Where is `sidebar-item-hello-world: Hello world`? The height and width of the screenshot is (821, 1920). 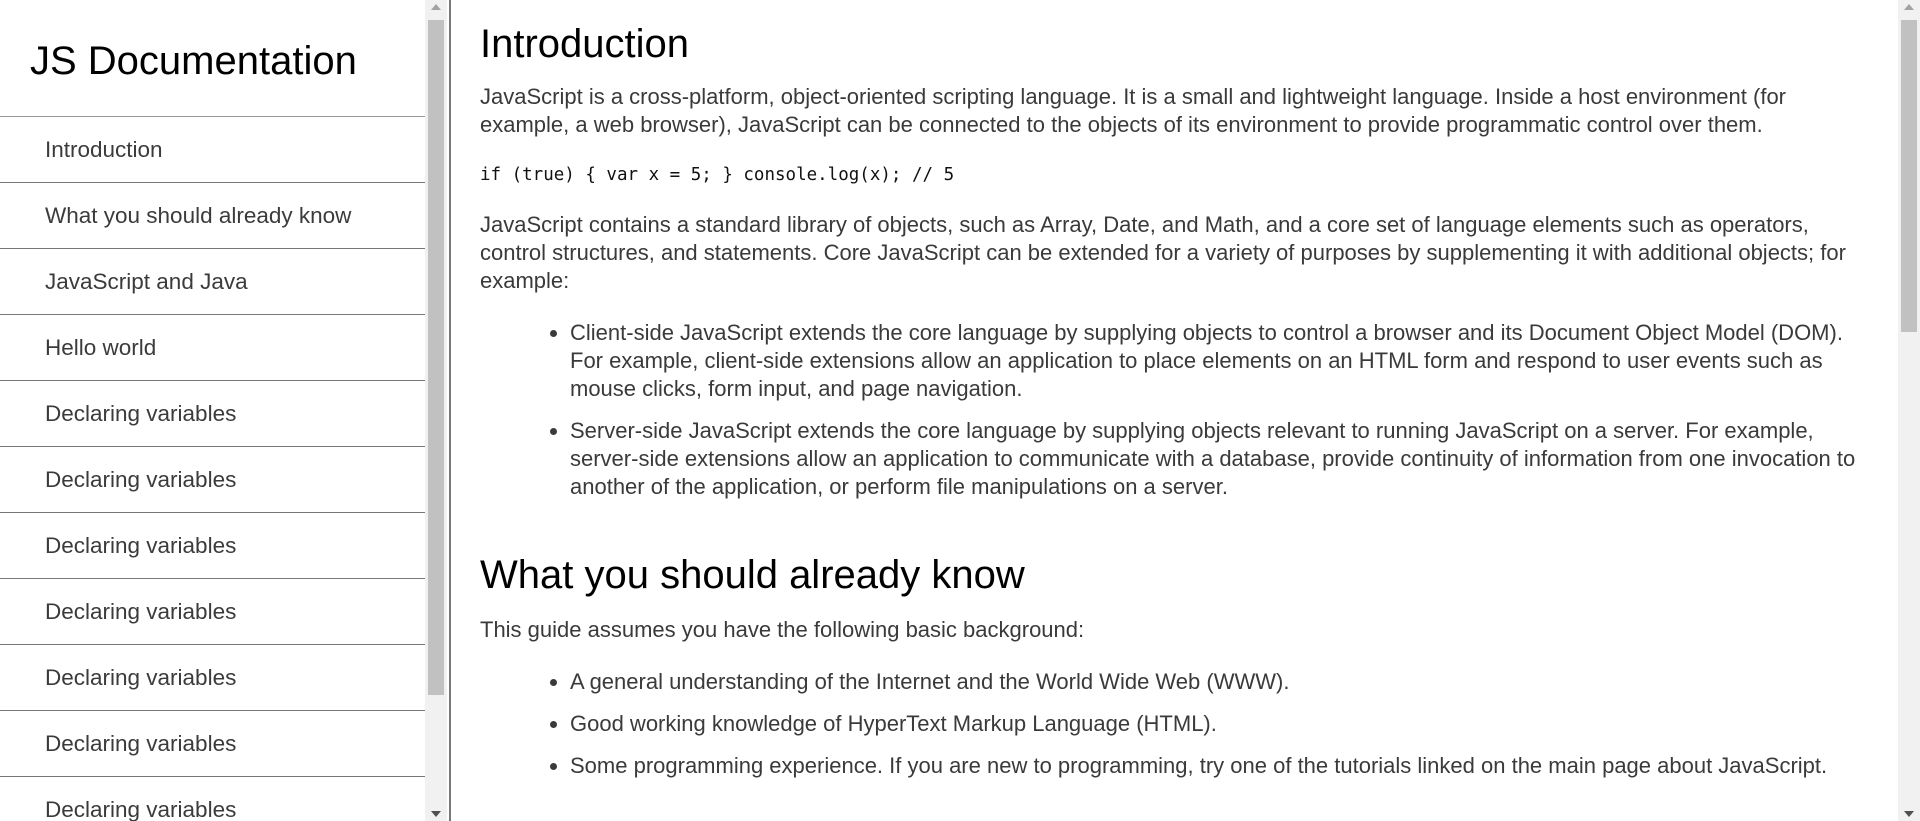
sidebar-item-hello-world: Hello world is located at coordinates (212, 348).